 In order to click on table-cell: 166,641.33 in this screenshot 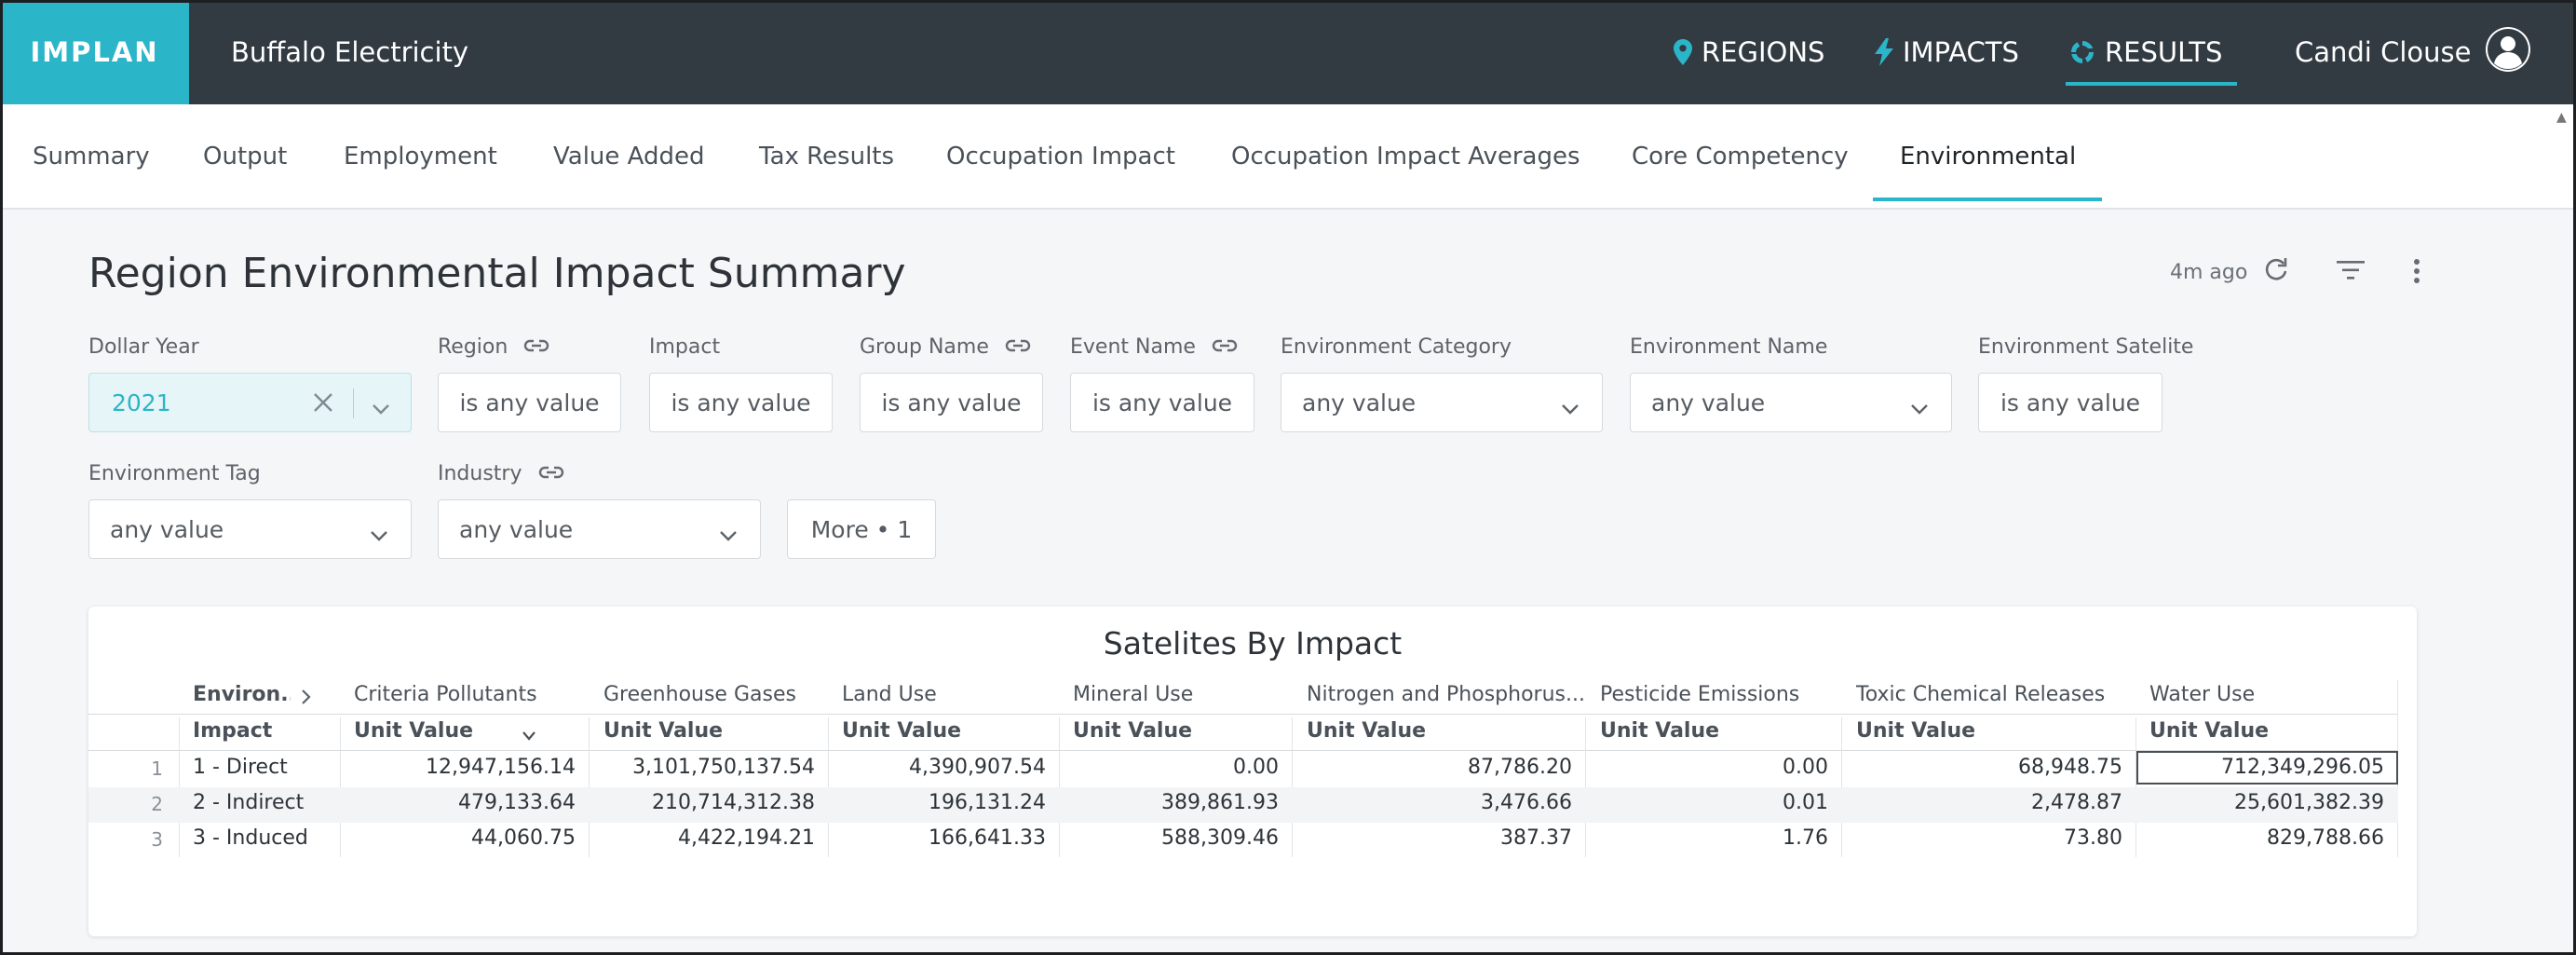, I will do `click(938, 838)`.